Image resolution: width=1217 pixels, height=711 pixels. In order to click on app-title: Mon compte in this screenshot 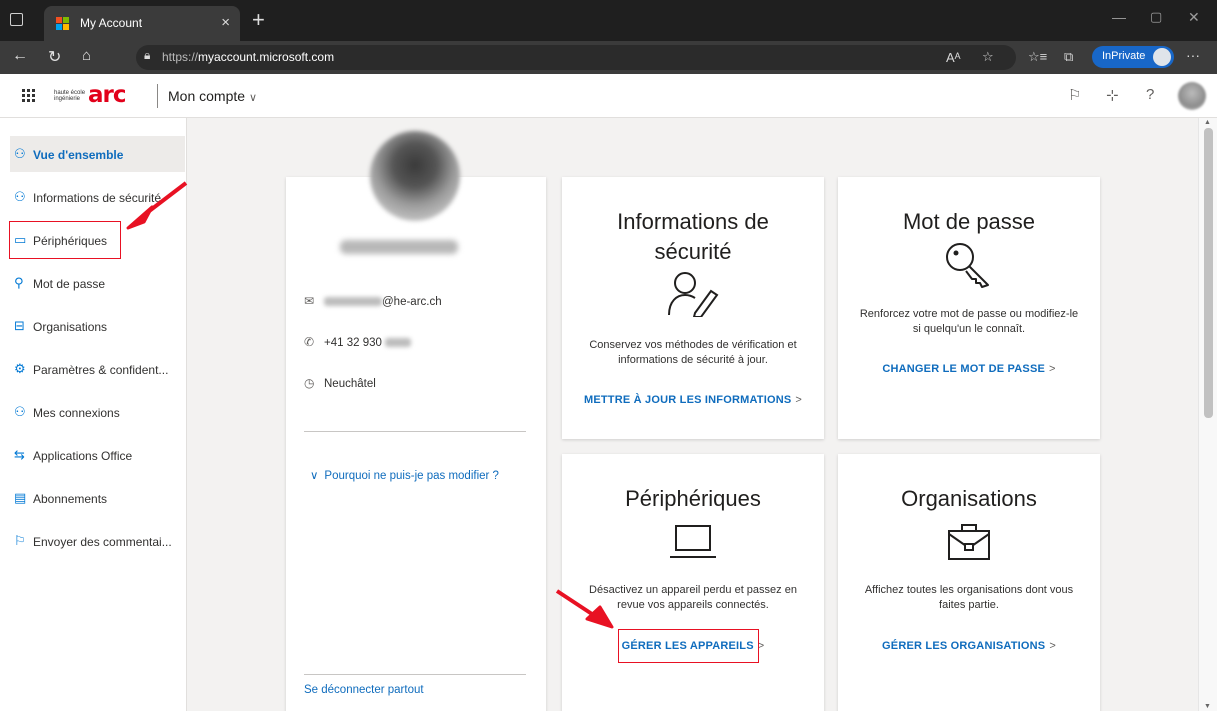, I will do `click(207, 96)`.